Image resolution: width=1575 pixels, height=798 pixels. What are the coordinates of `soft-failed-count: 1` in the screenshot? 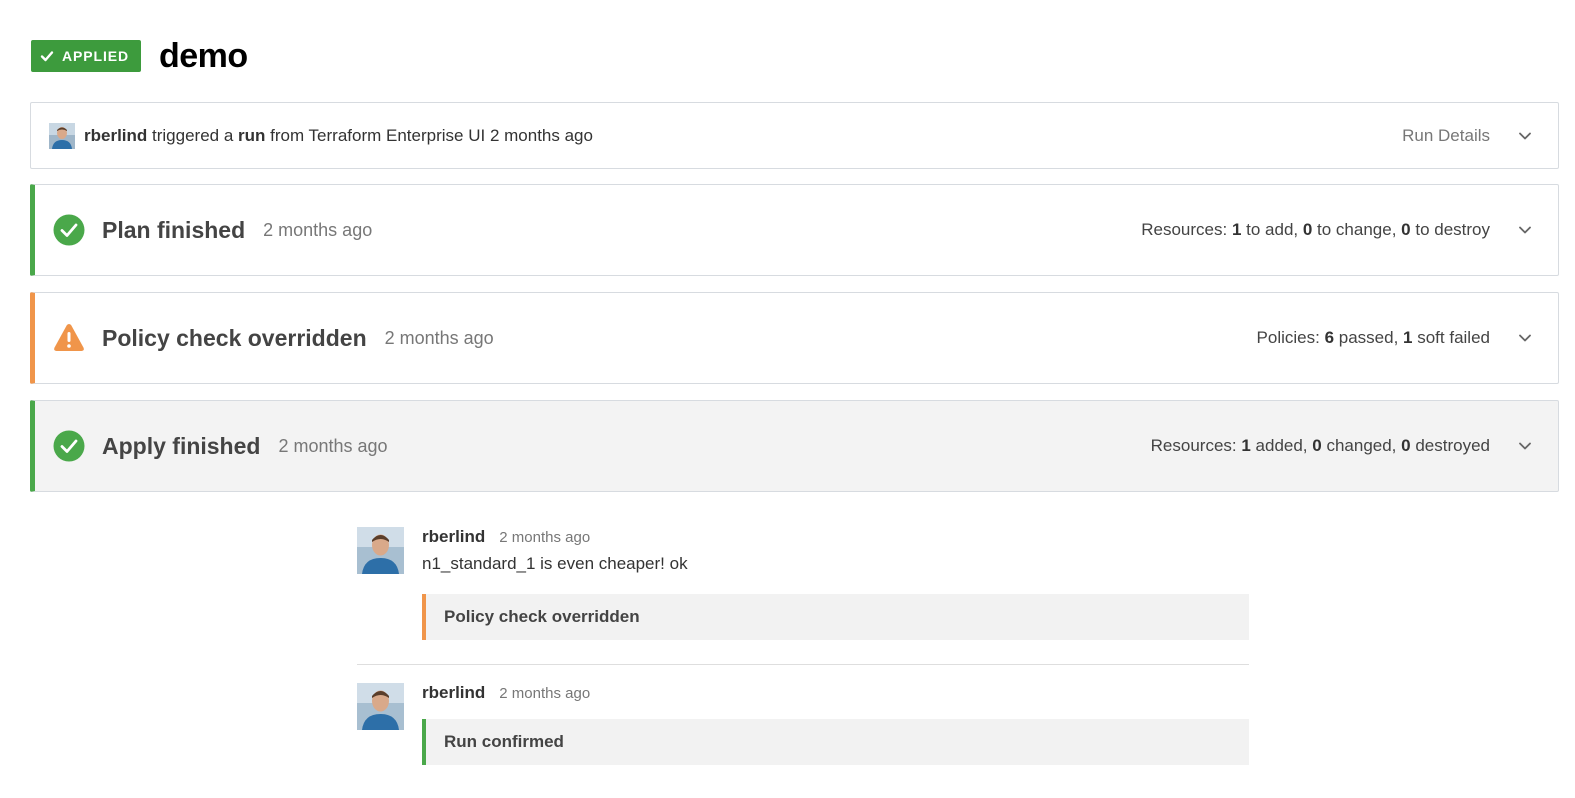 It's located at (1408, 337).